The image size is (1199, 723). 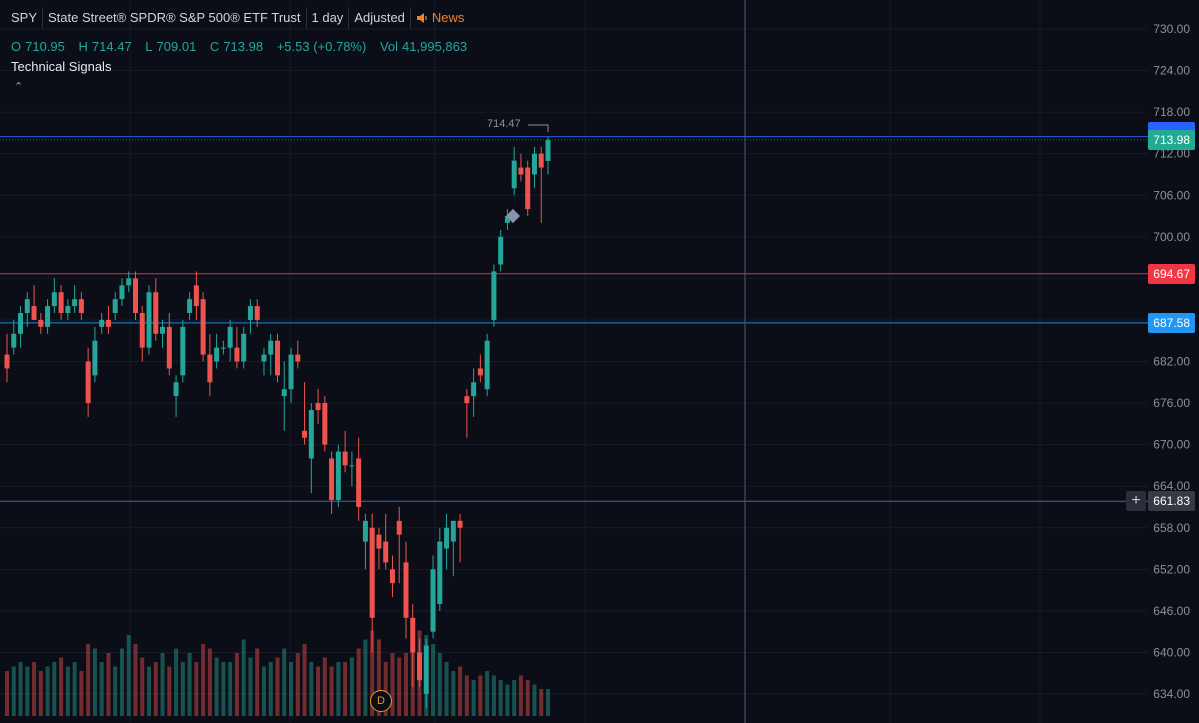 What do you see at coordinates (176, 46) in the screenshot?
I see `low-value: 709.01` at bounding box center [176, 46].